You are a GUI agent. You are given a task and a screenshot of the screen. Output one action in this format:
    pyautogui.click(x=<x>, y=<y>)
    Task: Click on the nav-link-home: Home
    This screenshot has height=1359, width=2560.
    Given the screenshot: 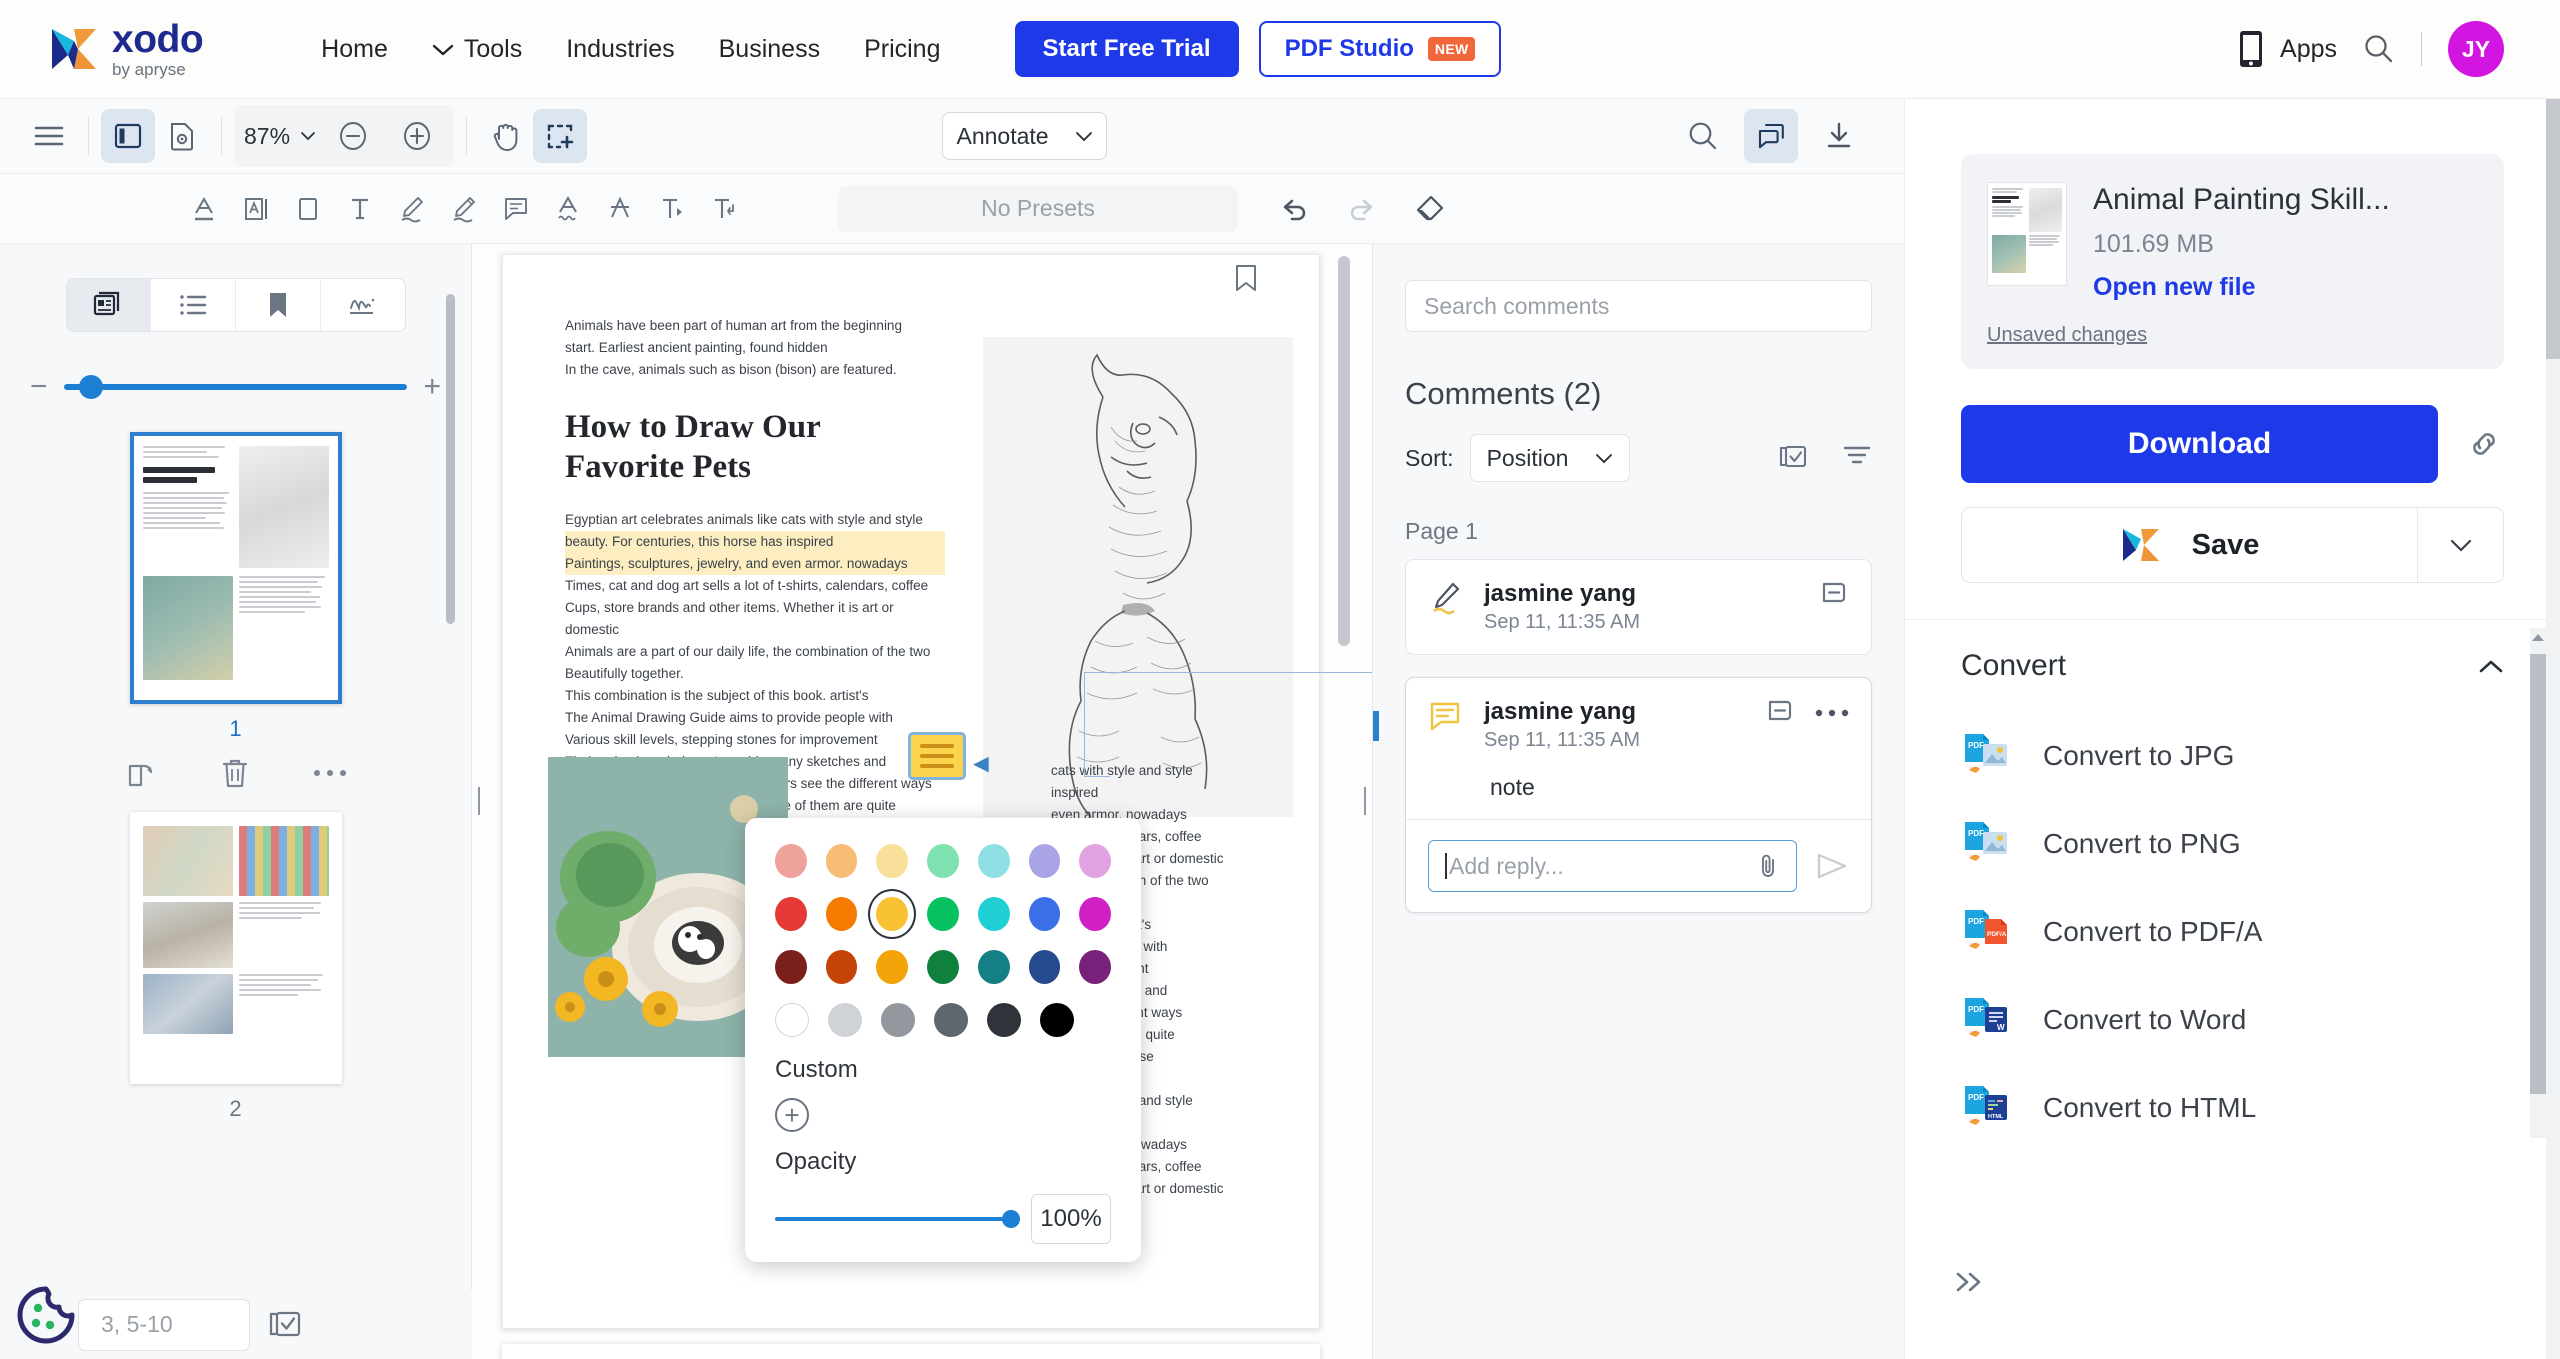 What is the action you would take?
    pyautogui.click(x=354, y=49)
    